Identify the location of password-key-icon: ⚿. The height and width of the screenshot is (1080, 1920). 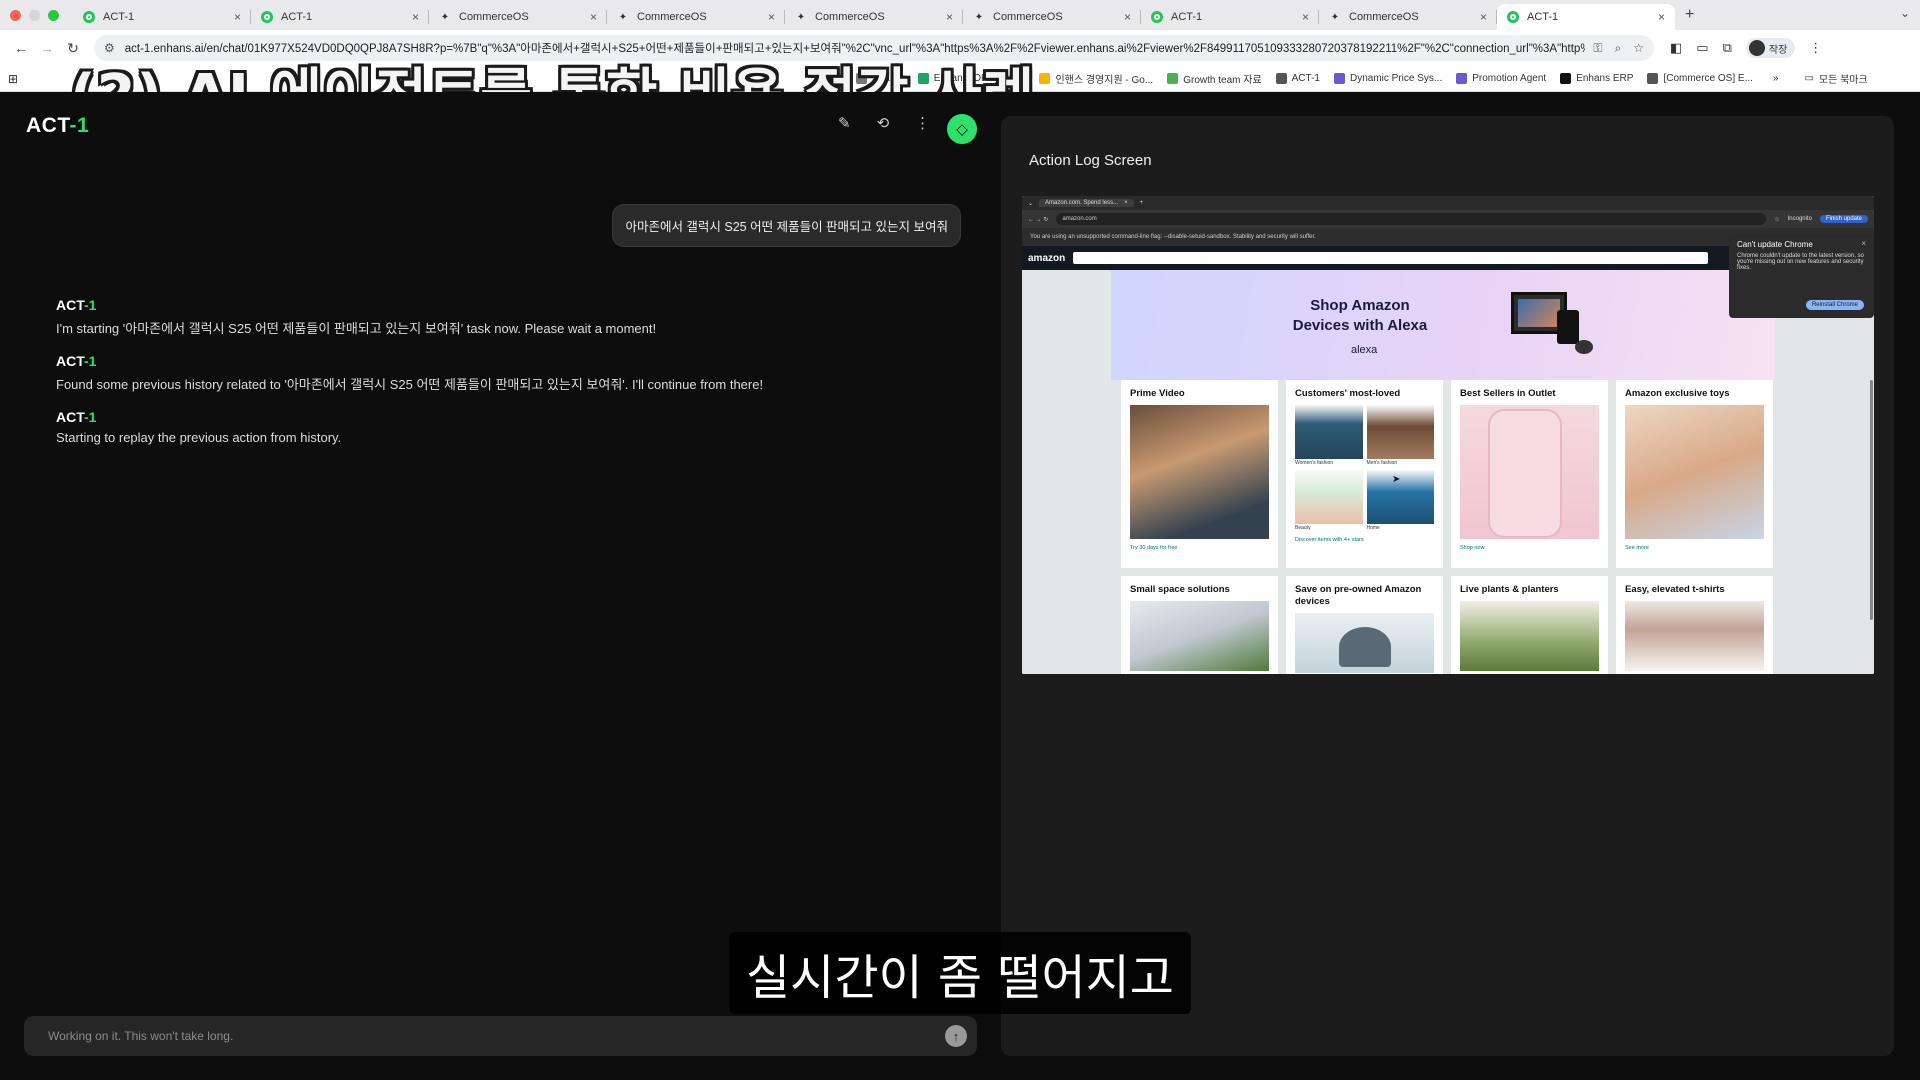
(1597, 48).